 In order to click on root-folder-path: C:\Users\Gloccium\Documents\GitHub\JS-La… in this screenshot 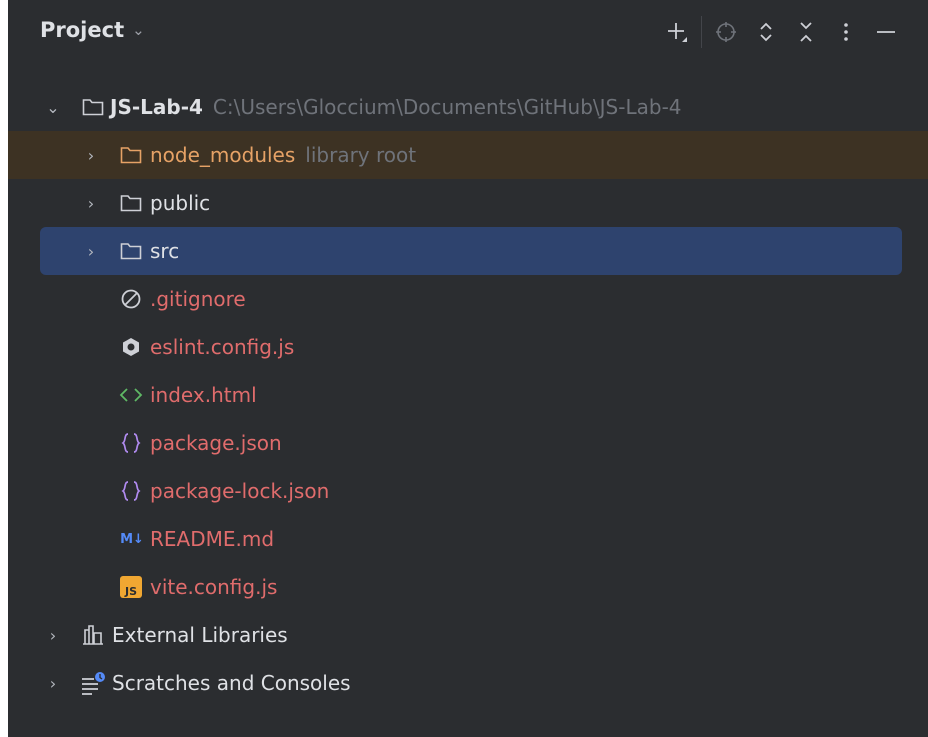, I will do `click(447, 107)`.